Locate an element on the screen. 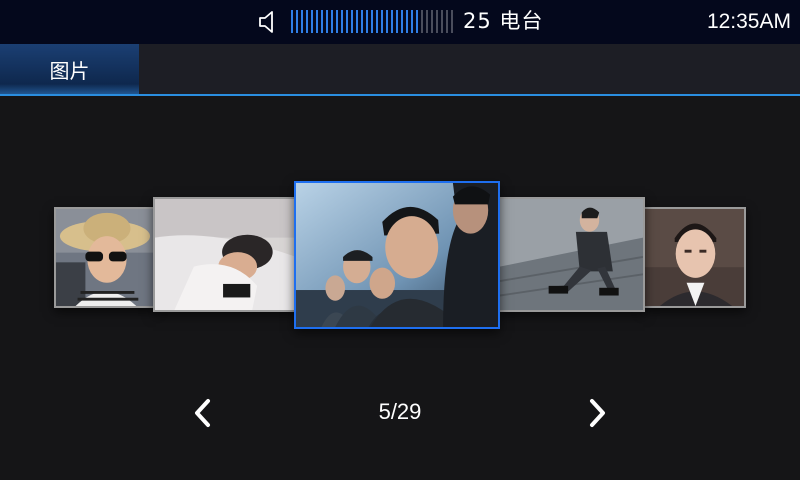 The image size is (800, 480). chevron-left-icon is located at coordinates (202, 413).